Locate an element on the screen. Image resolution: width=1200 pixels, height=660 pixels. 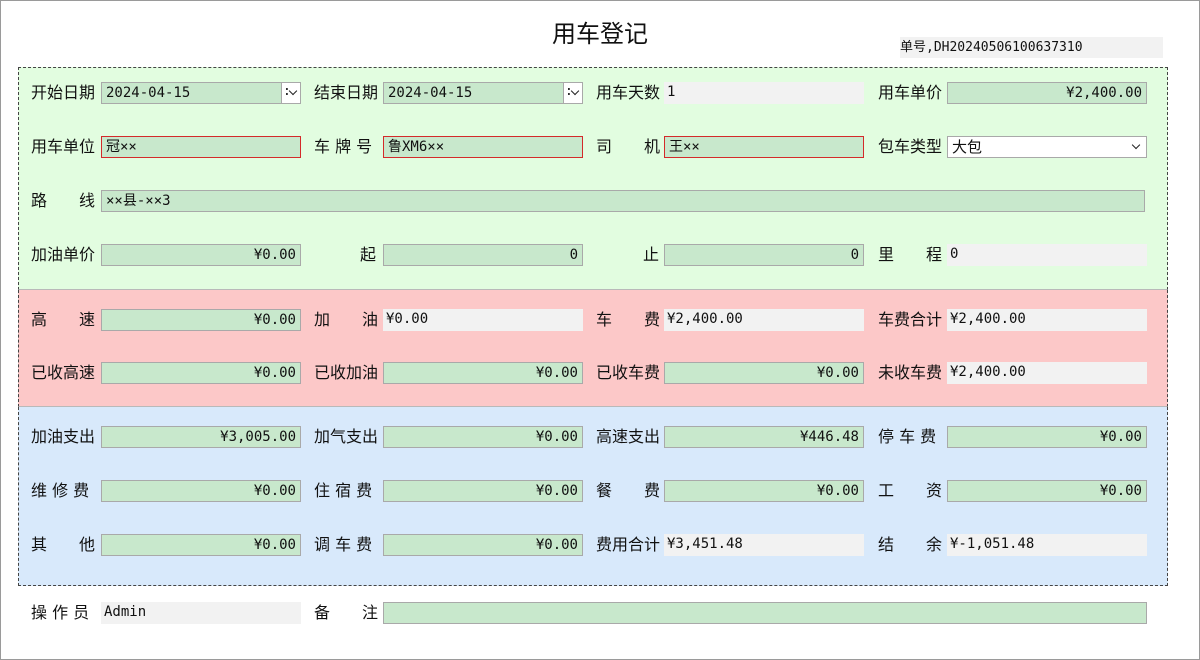
gas-cost-label: 加气支出 is located at coordinates (346, 436).